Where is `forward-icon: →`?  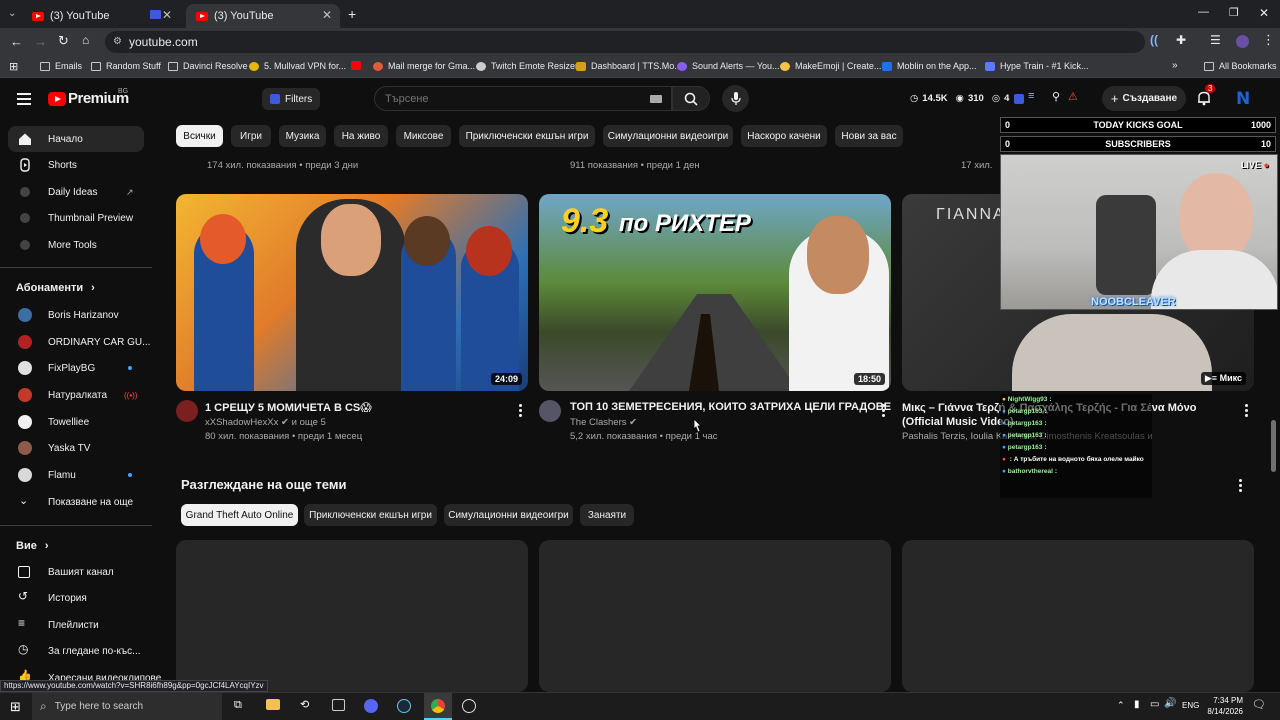 forward-icon: → is located at coordinates (40, 41).